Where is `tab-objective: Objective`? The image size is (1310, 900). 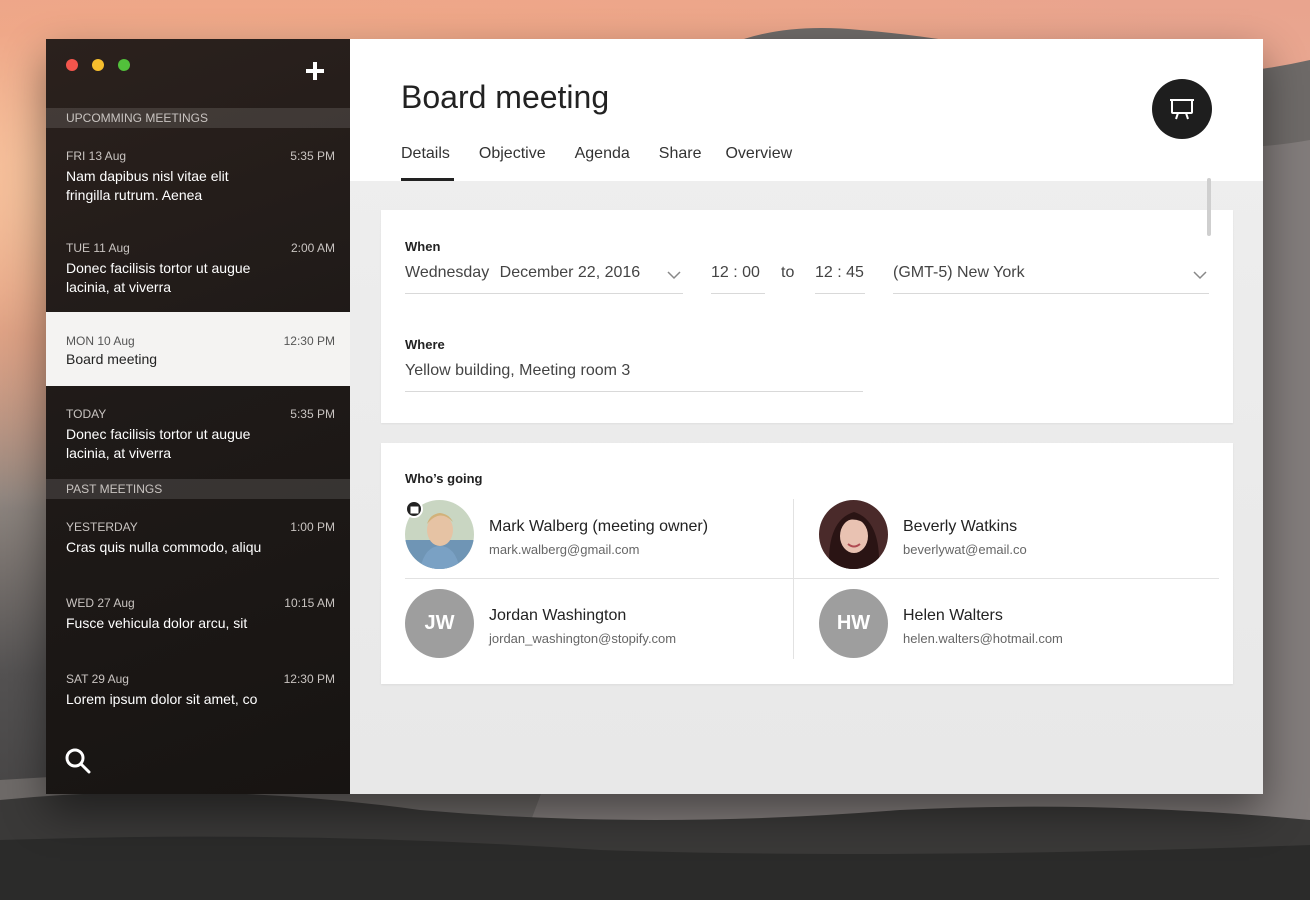 tab-objective: Objective is located at coordinates (512, 163).